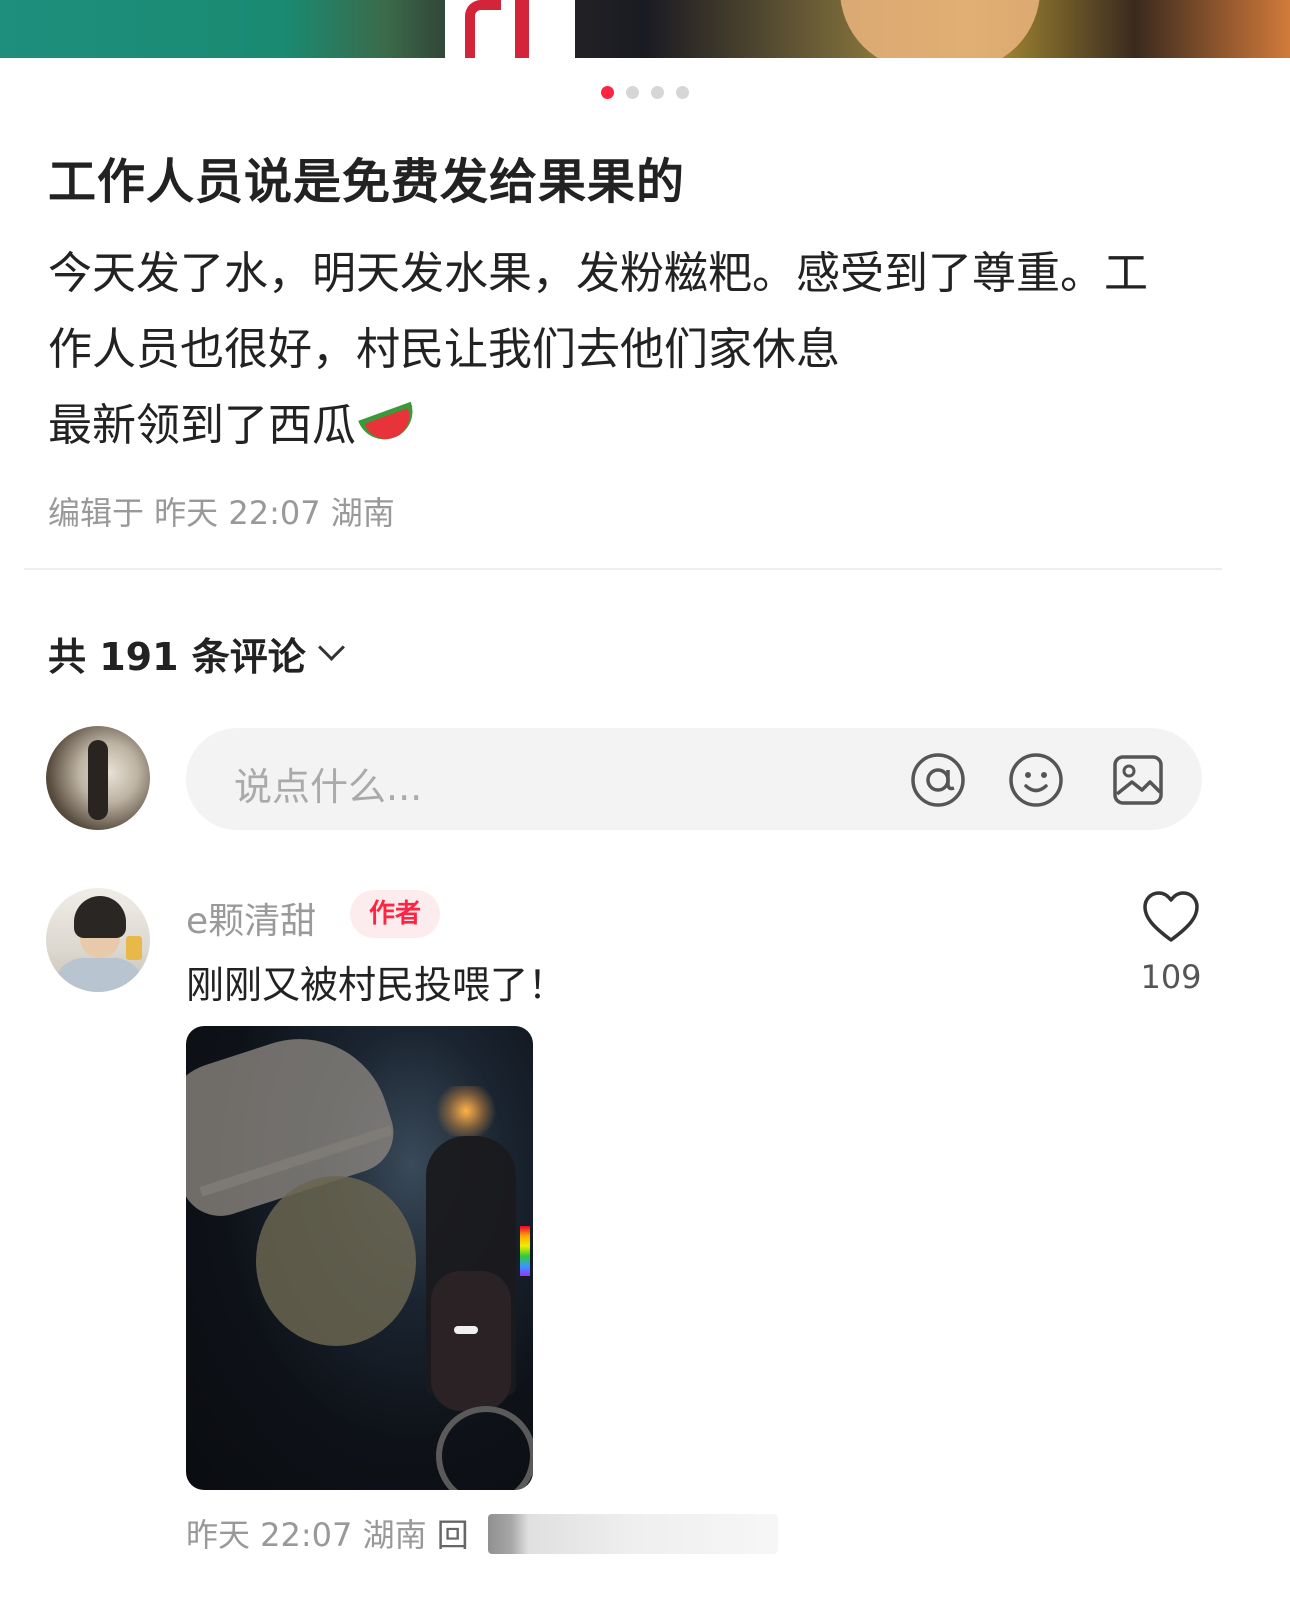 Image resolution: width=1290 pixels, height=1624 pixels. I want to click on carousel-indicator, so click(645, 92).